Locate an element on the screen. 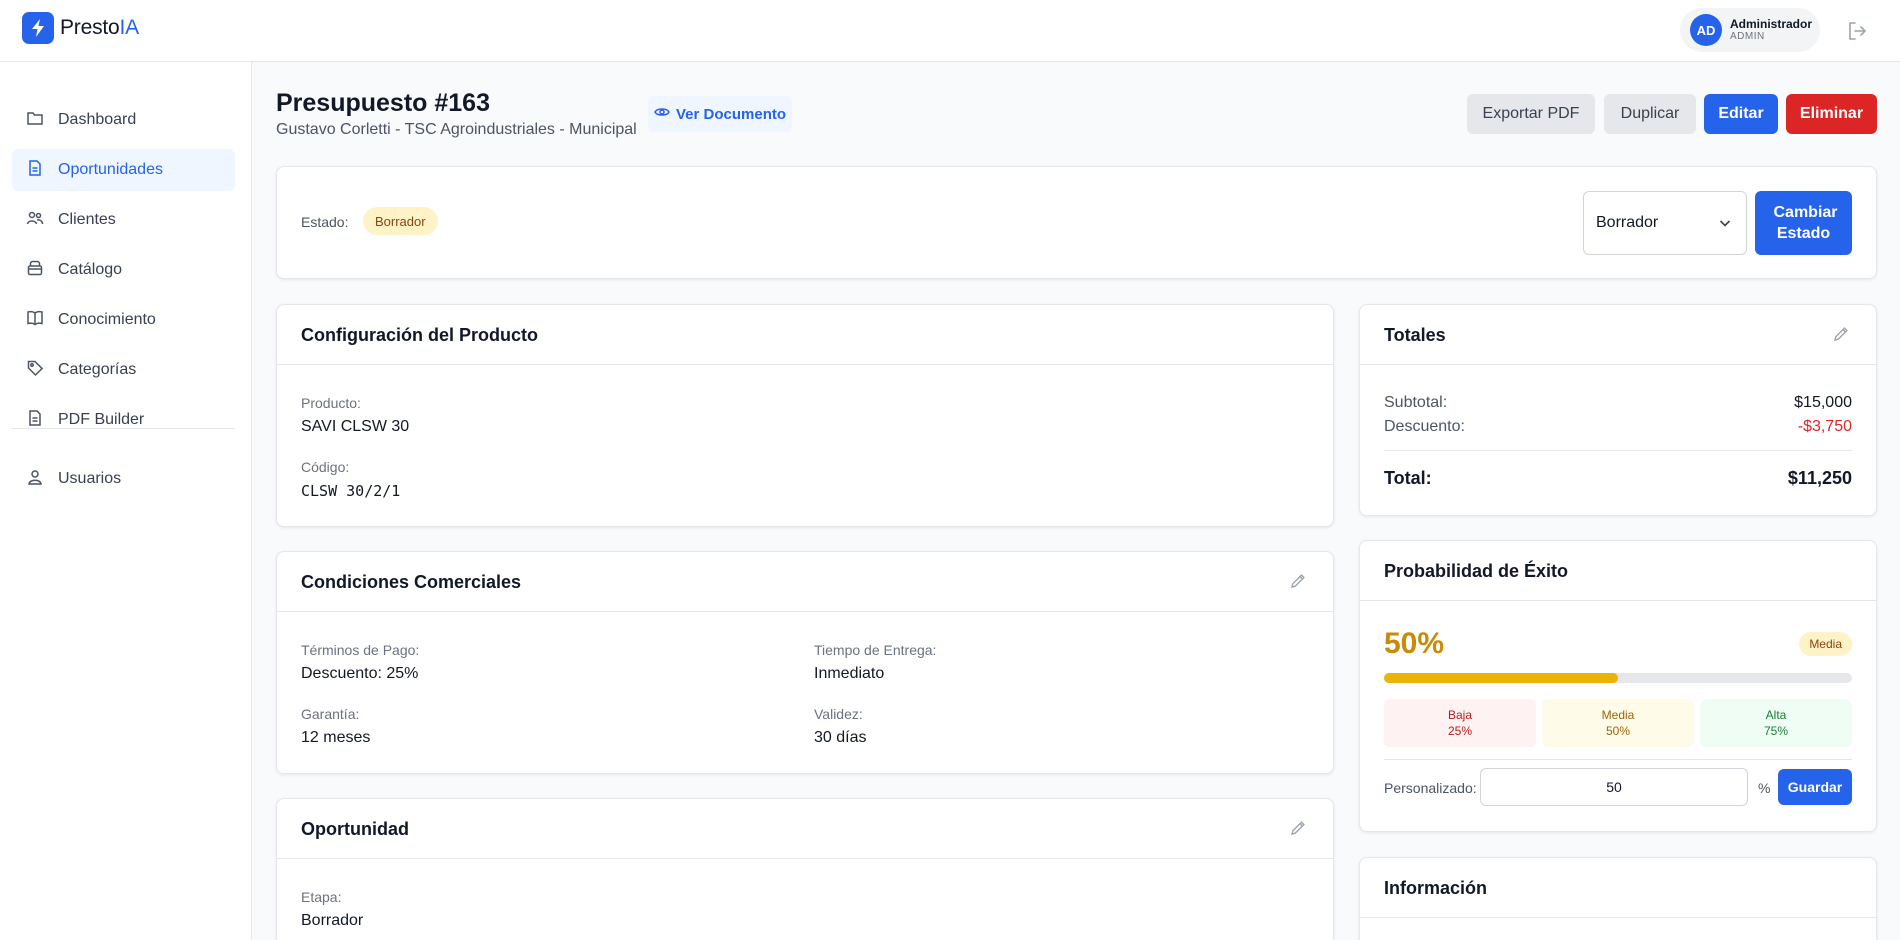  edit-button: Editar is located at coordinates (1741, 114).